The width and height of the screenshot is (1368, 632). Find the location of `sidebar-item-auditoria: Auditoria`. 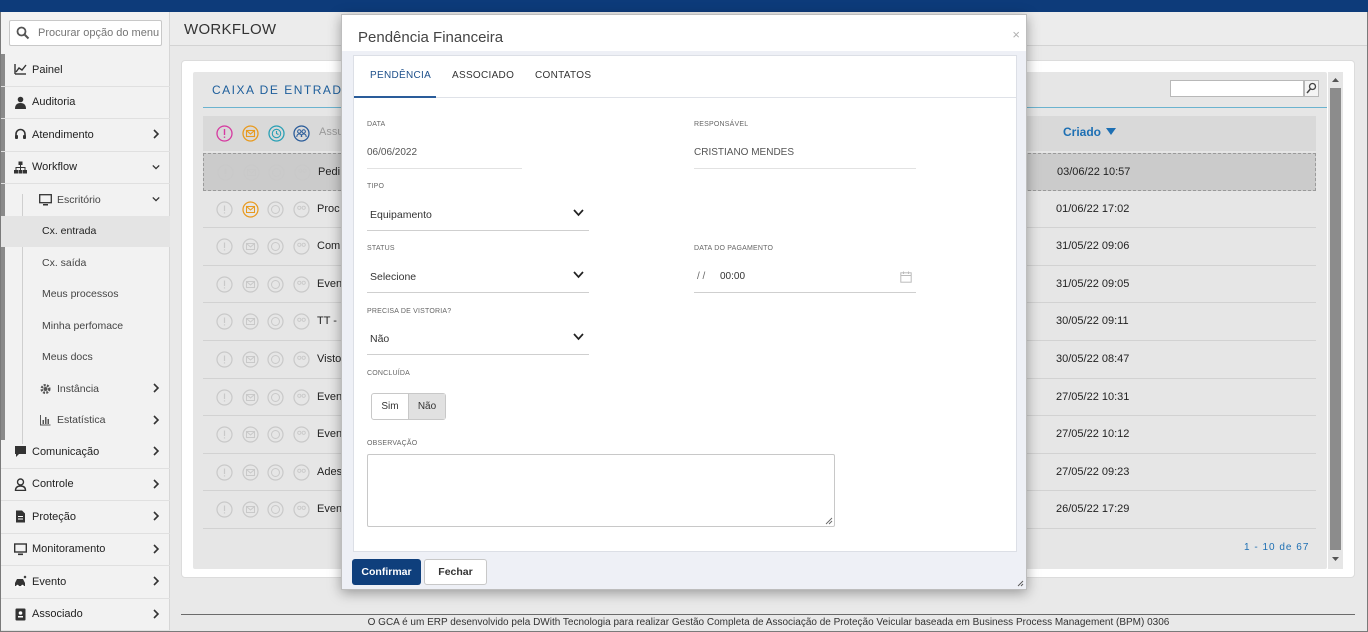

sidebar-item-auditoria: Auditoria is located at coordinates (85, 103).